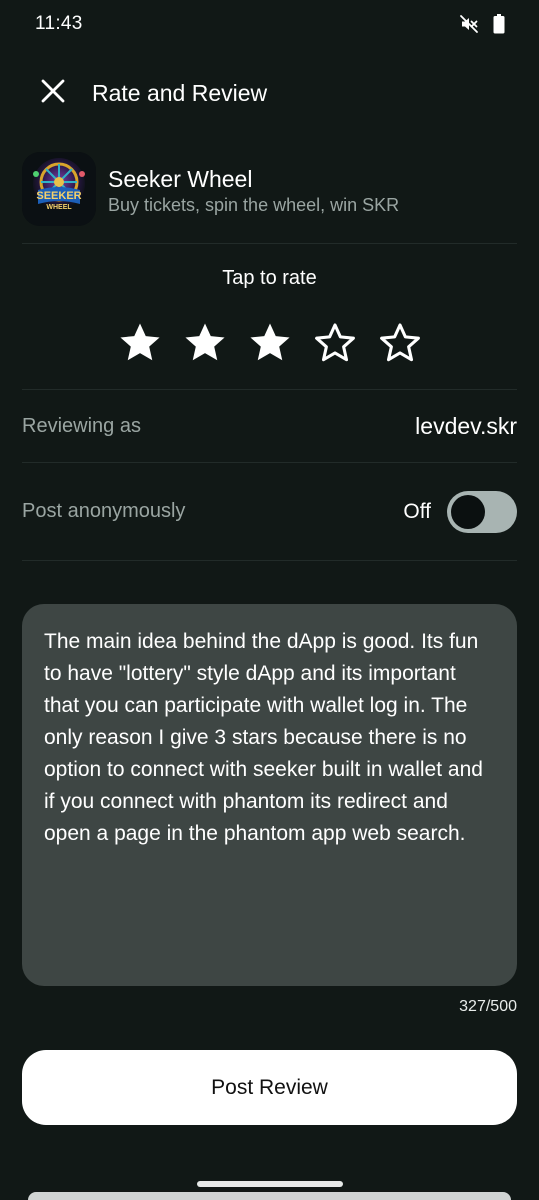 This screenshot has height=1200, width=539. Describe the element at coordinates (140, 343) in the screenshot. I see `star-1-icon` at that location.